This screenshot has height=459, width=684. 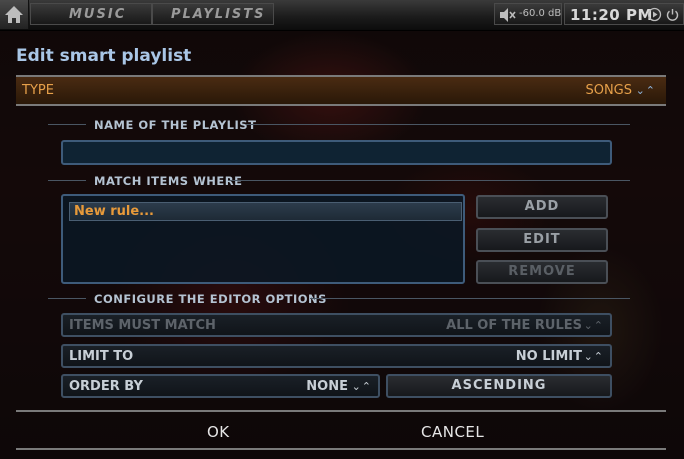 I want to click on type-label: TYPE, so click(x=38, y=90).